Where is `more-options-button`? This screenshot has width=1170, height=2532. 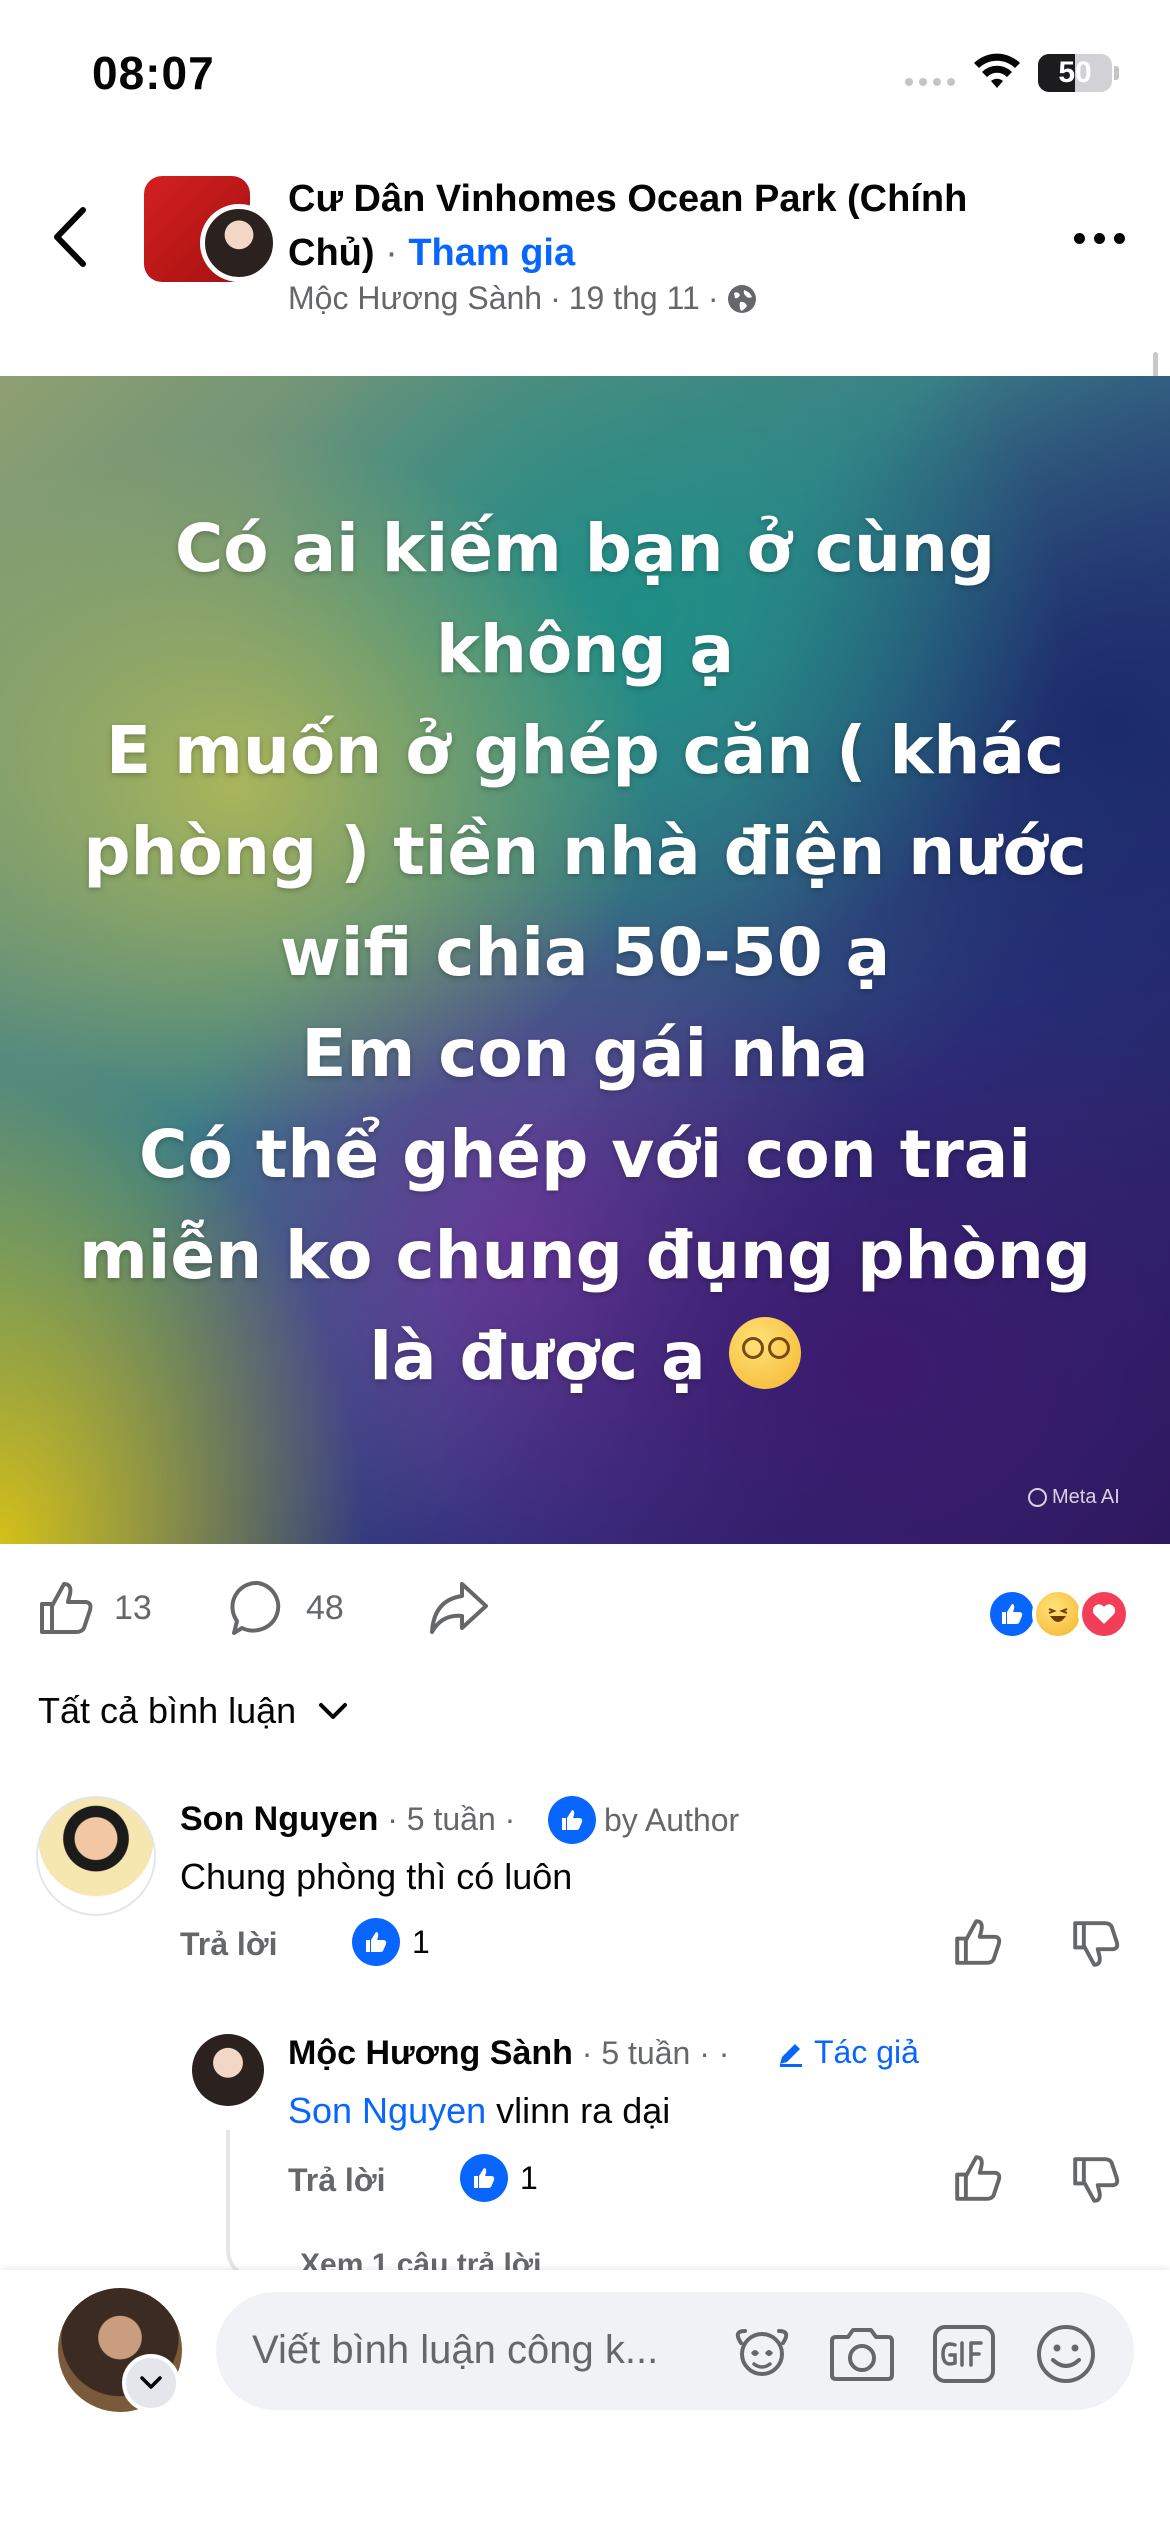 more-options-button is located at coordinates (1099, 238).